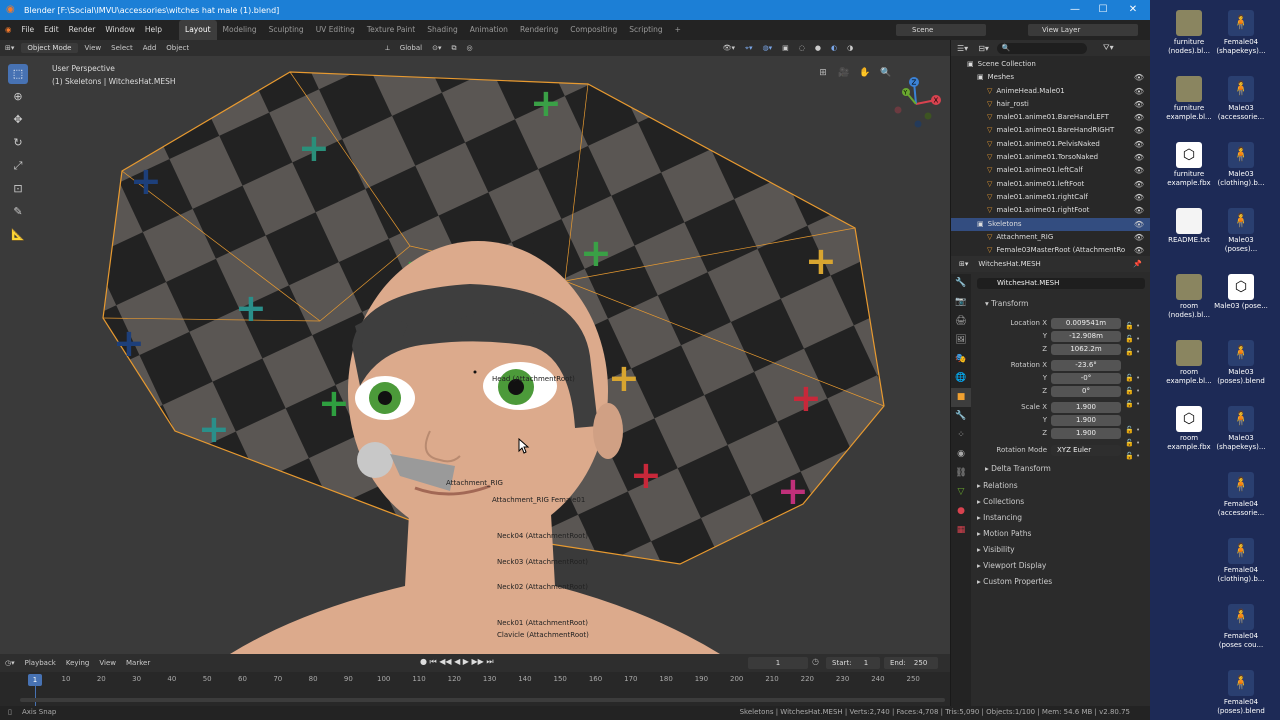 The width and height of the screenshot is (1280, 720). Describe the element at coordinates (1050, 91) in the screenshot. I see `outliner-row: ▽ AnimeHead.Male01 👁` at that location.